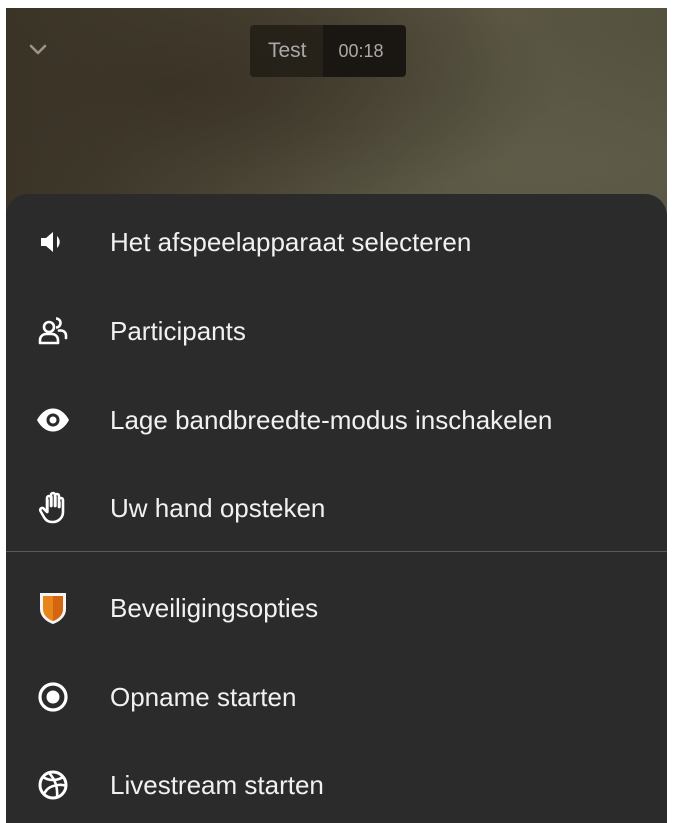  I want to click on menu-item-label: Uw hand opsteken, so click(218, 507).